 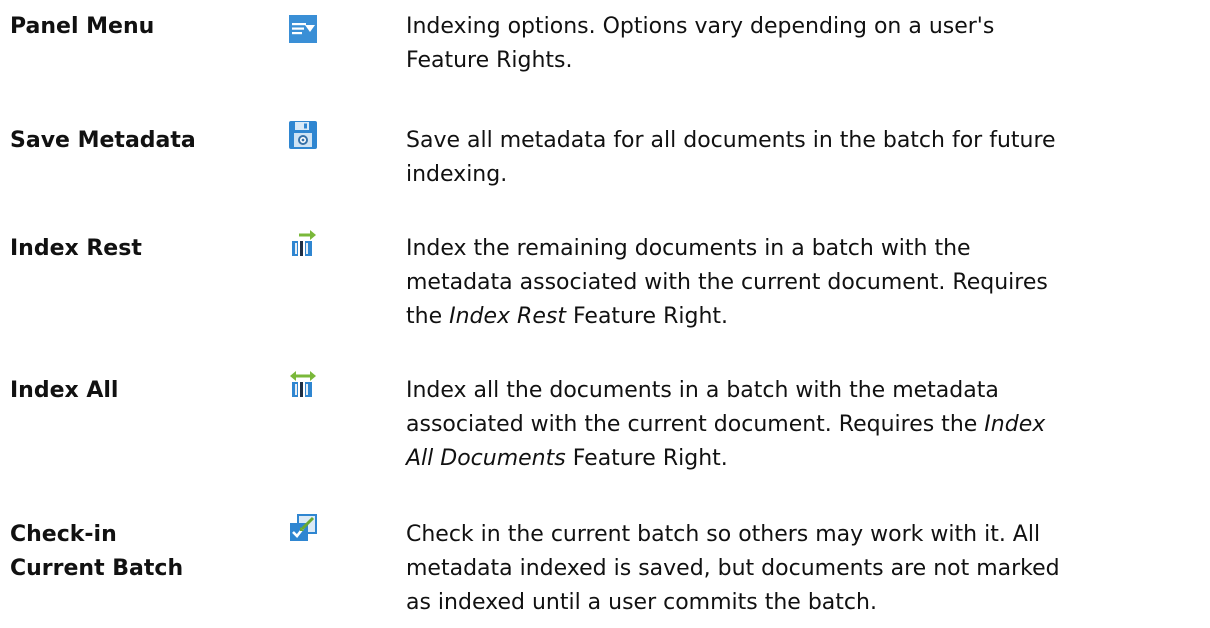 I want to click on index-rest-icon, so click(x=303, y=243).